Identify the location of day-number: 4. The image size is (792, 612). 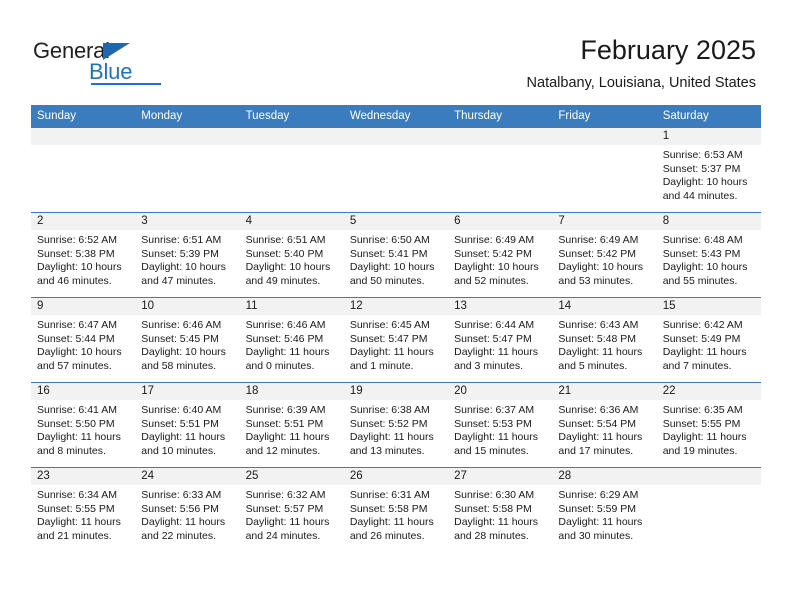
(291, 221).